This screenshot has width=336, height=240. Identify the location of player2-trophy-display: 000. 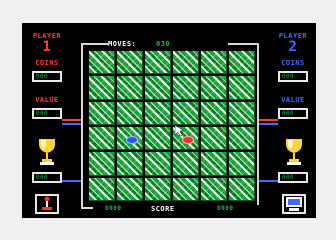
(293, 177).